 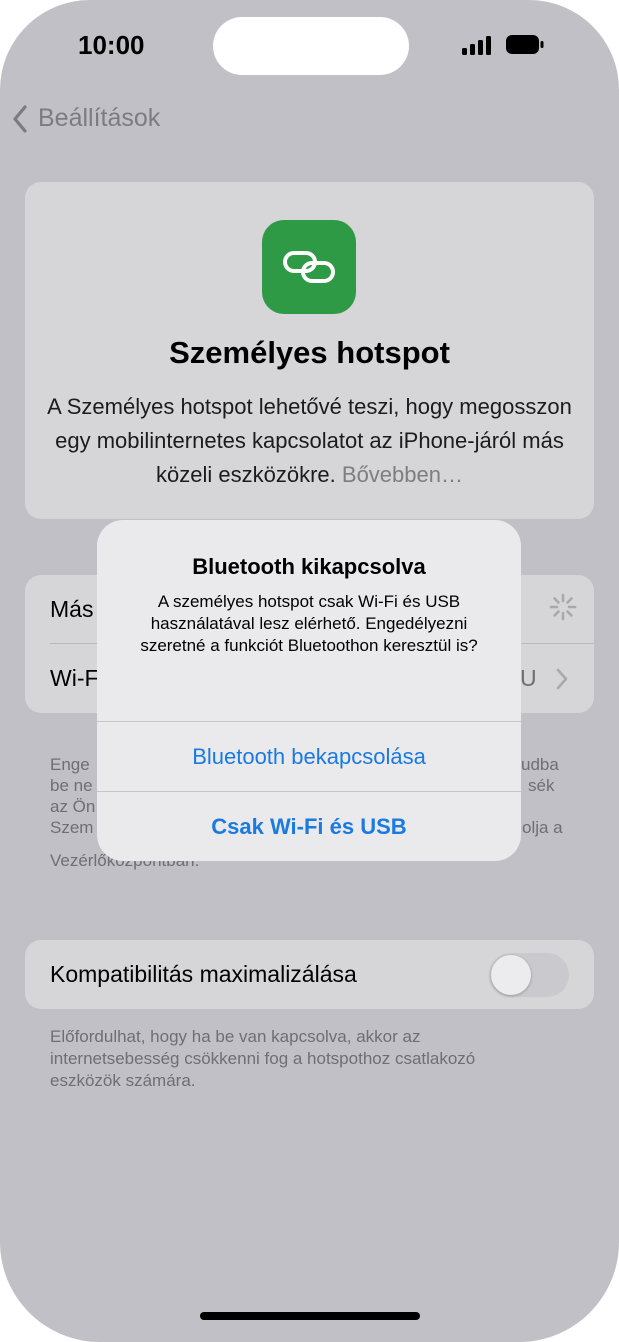 What do you see at coordinates (476, 45) in the screenshot?
I see `cellular-signal-icon` at bounding box center [476, 45].